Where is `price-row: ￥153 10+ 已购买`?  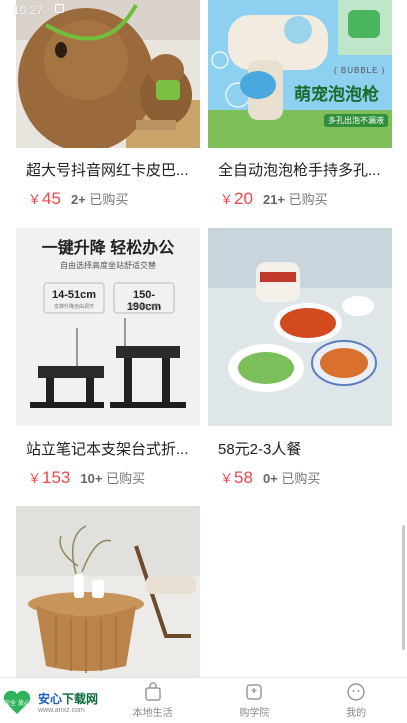 price-row: ￥153 10+ 已购买 is located at coordinates (86, 478).